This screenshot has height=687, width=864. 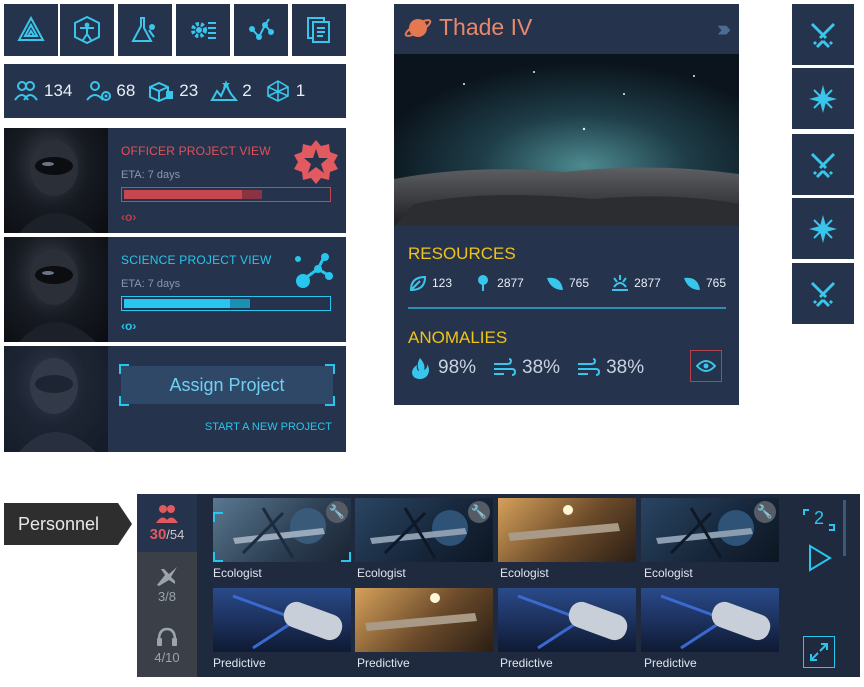 I want to click on page-indicator: 2, so click(x=819, y=520).